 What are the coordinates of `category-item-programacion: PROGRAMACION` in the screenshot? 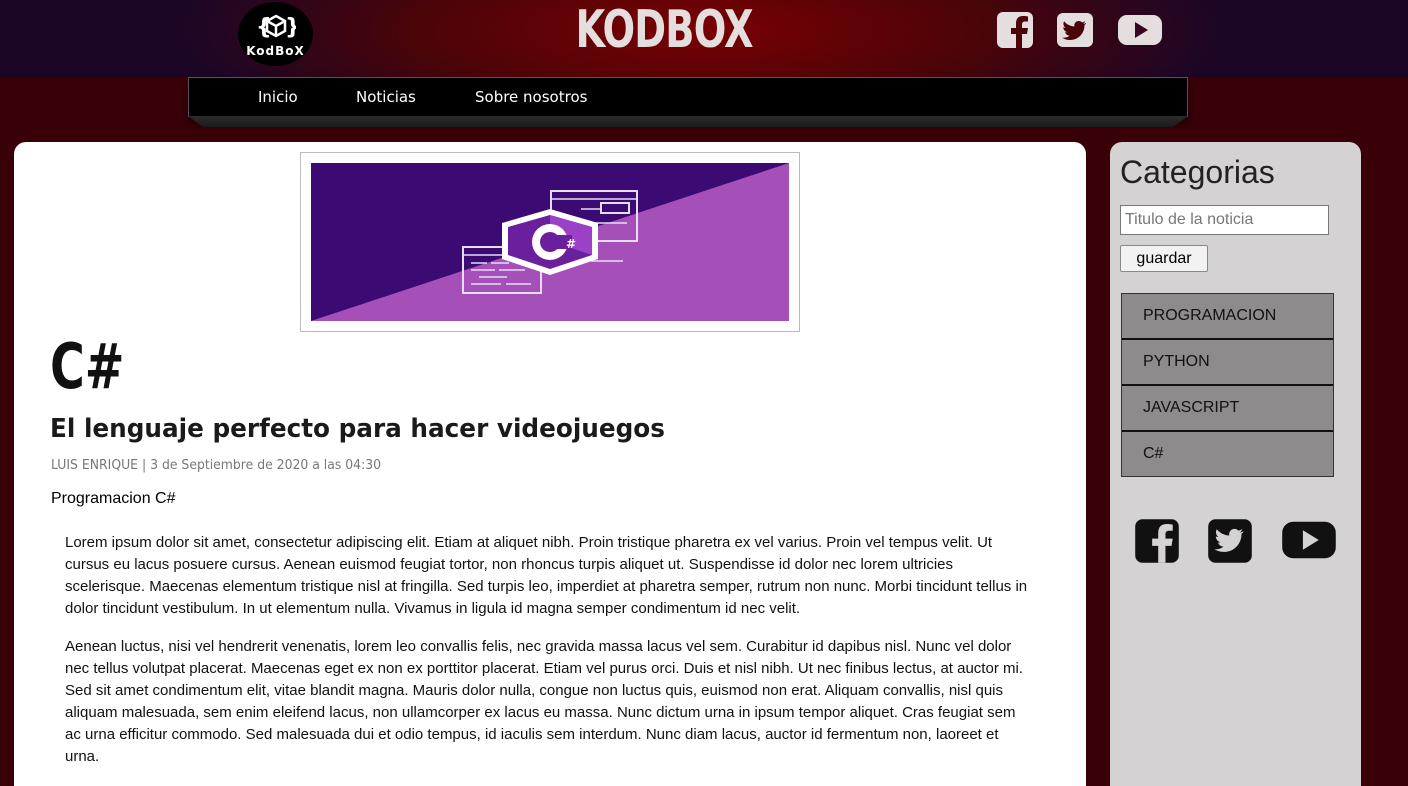 It's located at (1227, 317).